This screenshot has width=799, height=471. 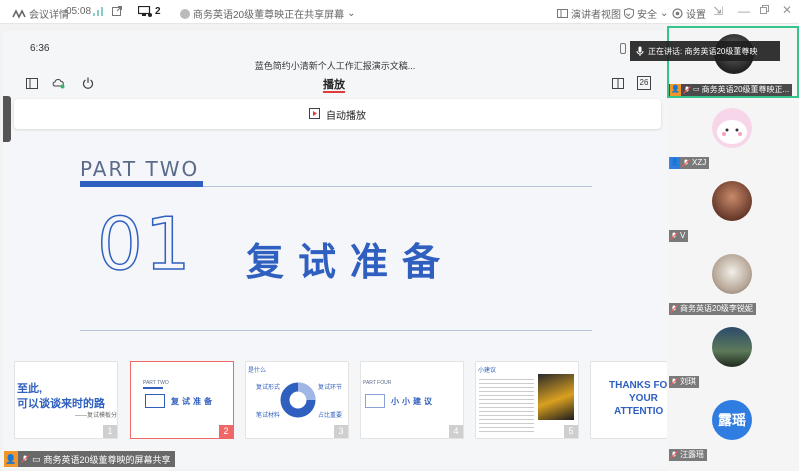 I want to click on avatar-initials: 露瑶, so click(x=732, y=420).